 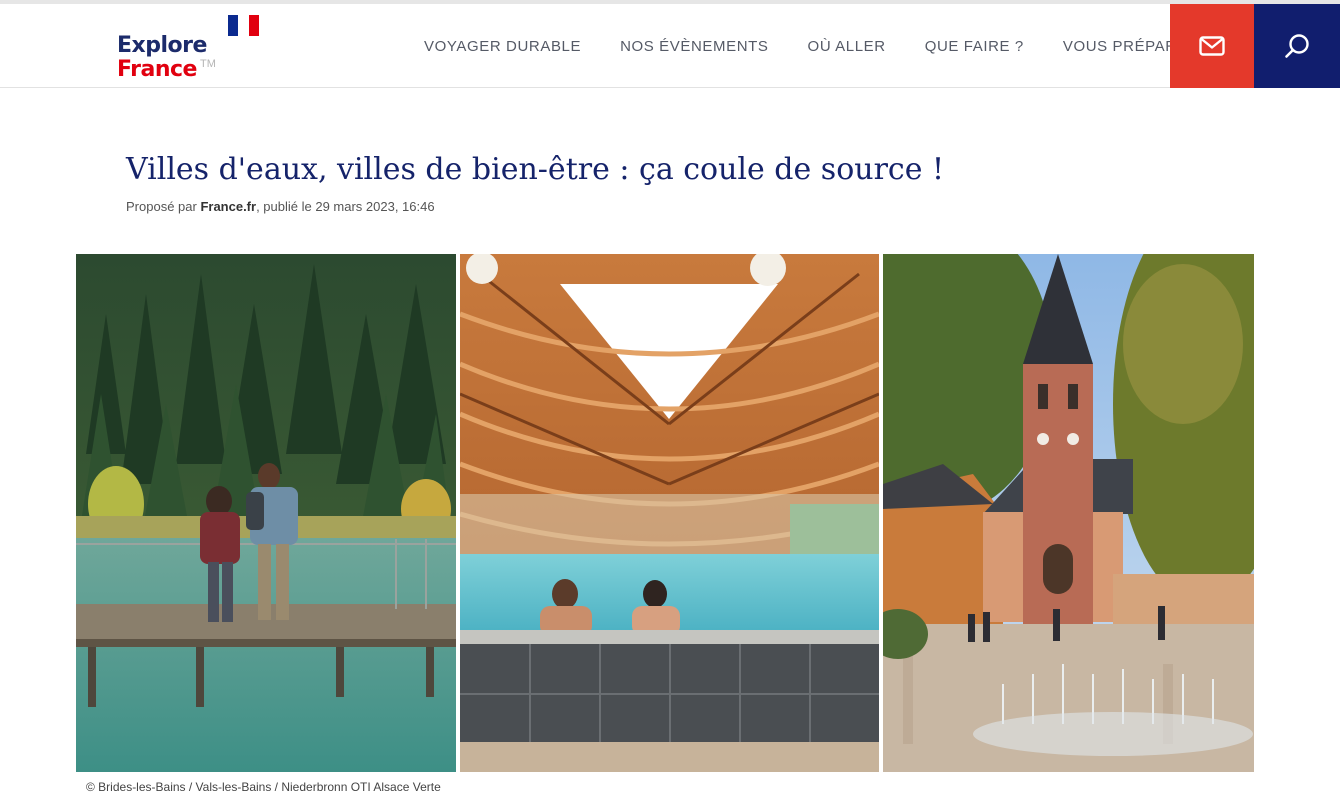 I want to click on flag-blue, so click(x=233, y=25).